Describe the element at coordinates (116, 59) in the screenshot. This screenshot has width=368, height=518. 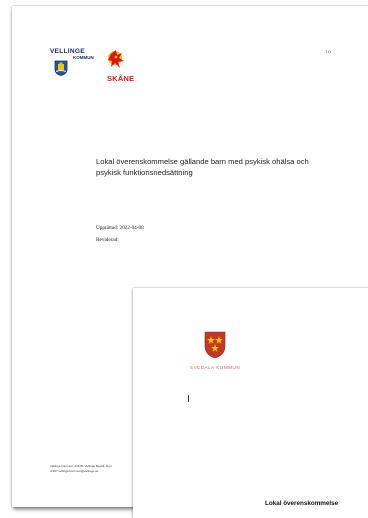
I see `skane-griffin-icon` at that location.